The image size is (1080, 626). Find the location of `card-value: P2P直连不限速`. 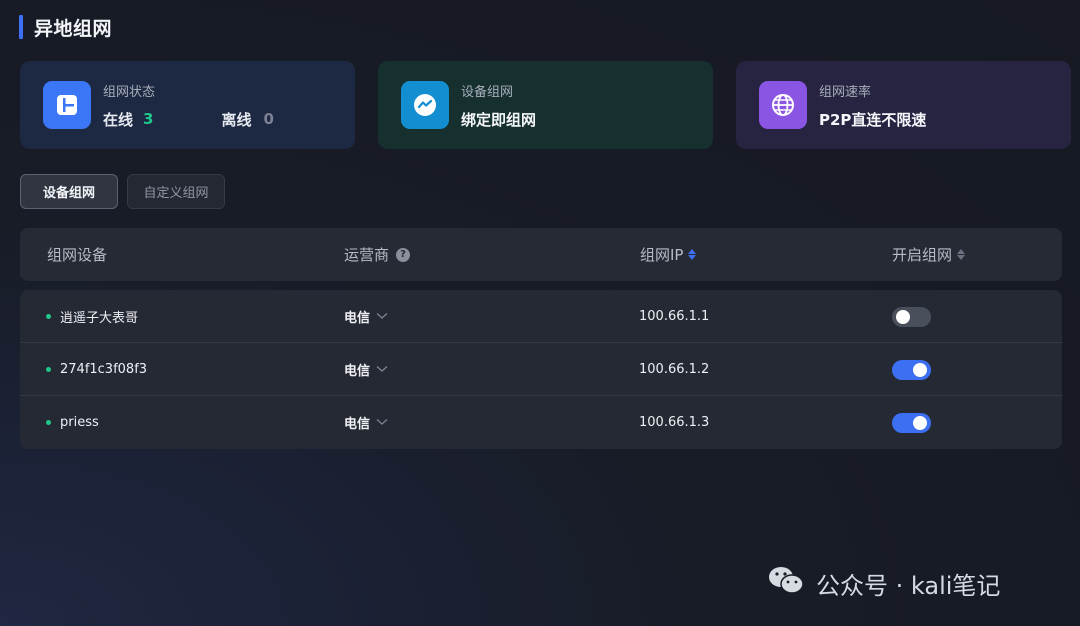

card-value: P2P直连不限速 is located at coordinates (873, 119).